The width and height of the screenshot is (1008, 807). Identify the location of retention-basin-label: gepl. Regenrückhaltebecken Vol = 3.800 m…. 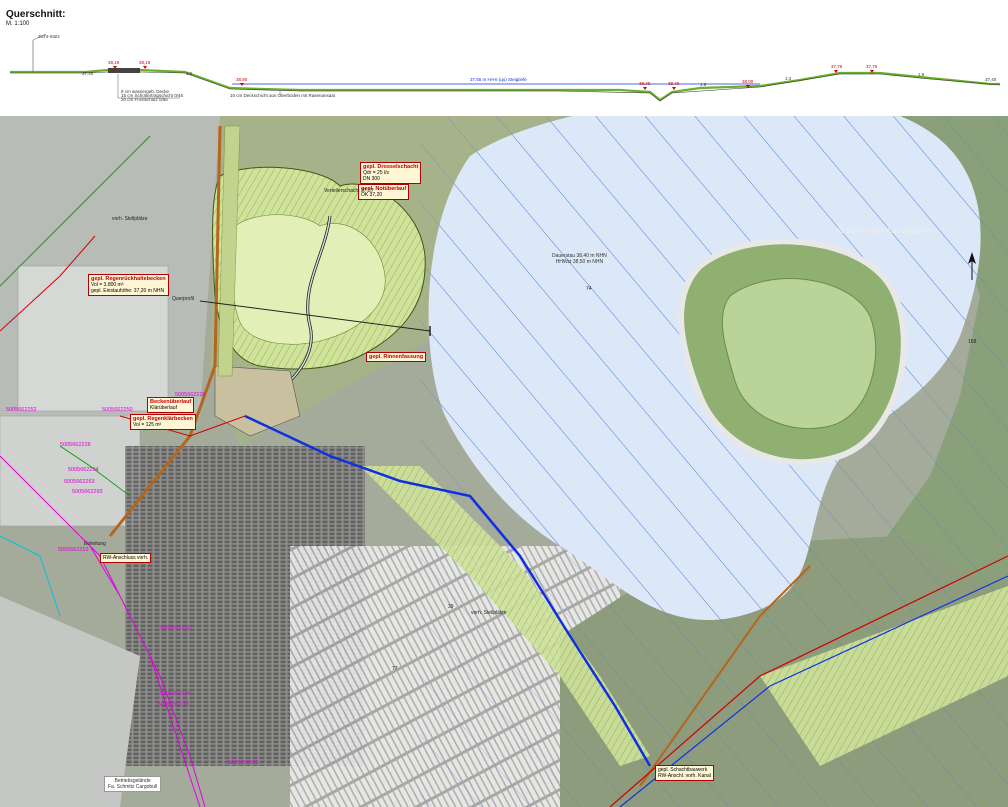
(128, 285).